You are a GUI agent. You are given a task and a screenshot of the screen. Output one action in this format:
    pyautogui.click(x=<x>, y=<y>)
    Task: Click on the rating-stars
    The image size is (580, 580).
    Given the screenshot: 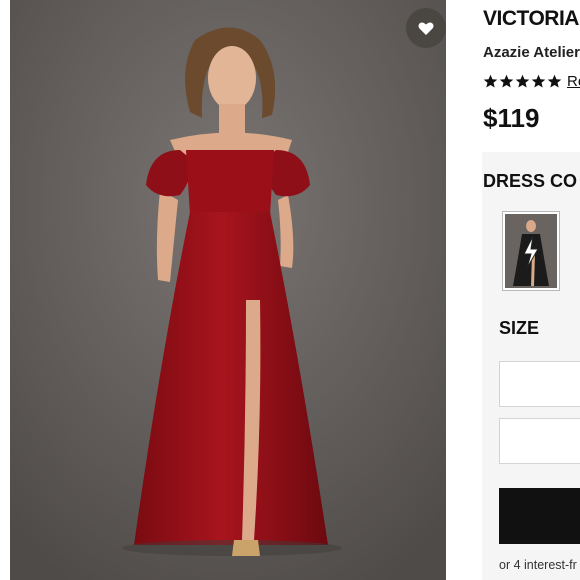 What is the action you would take?
    pyautogui.click(x=522, y=81)
    